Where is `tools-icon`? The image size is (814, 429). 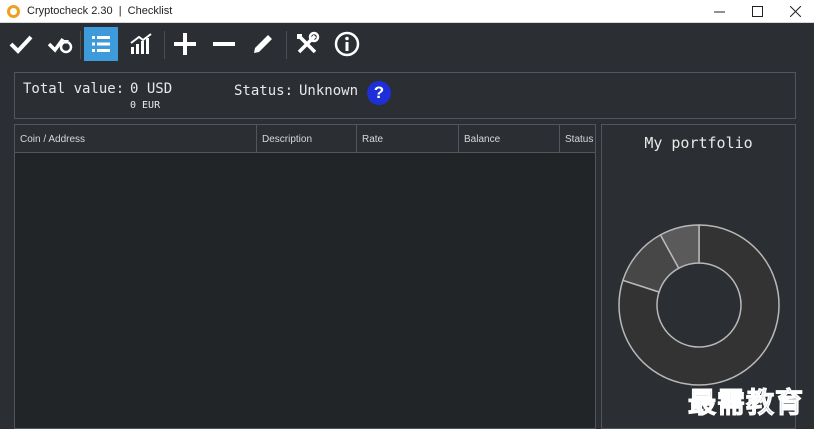
tools-icon is located at coordinates (308, 42).